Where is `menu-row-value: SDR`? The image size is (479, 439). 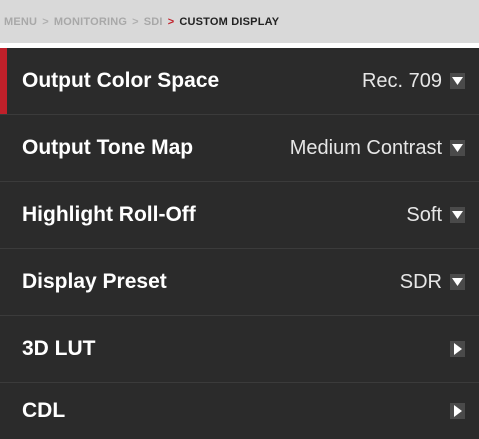
menu-row-value: SDR is located at coordinates (420, 281).